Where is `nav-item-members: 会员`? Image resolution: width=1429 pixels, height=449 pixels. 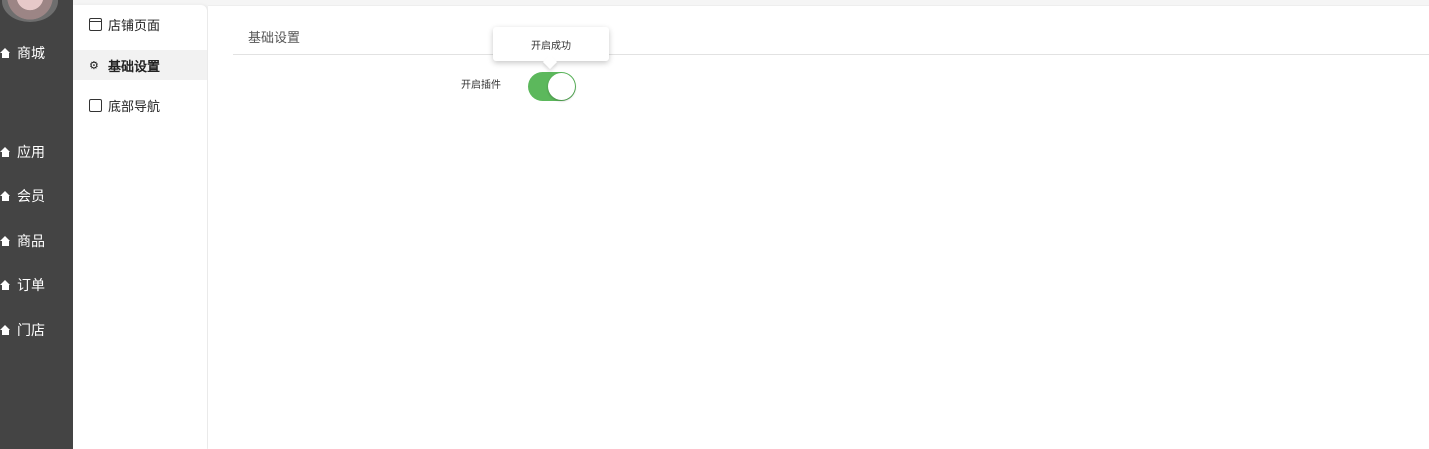
nav-item-members: 会员 is located at coordinates (36, 196).